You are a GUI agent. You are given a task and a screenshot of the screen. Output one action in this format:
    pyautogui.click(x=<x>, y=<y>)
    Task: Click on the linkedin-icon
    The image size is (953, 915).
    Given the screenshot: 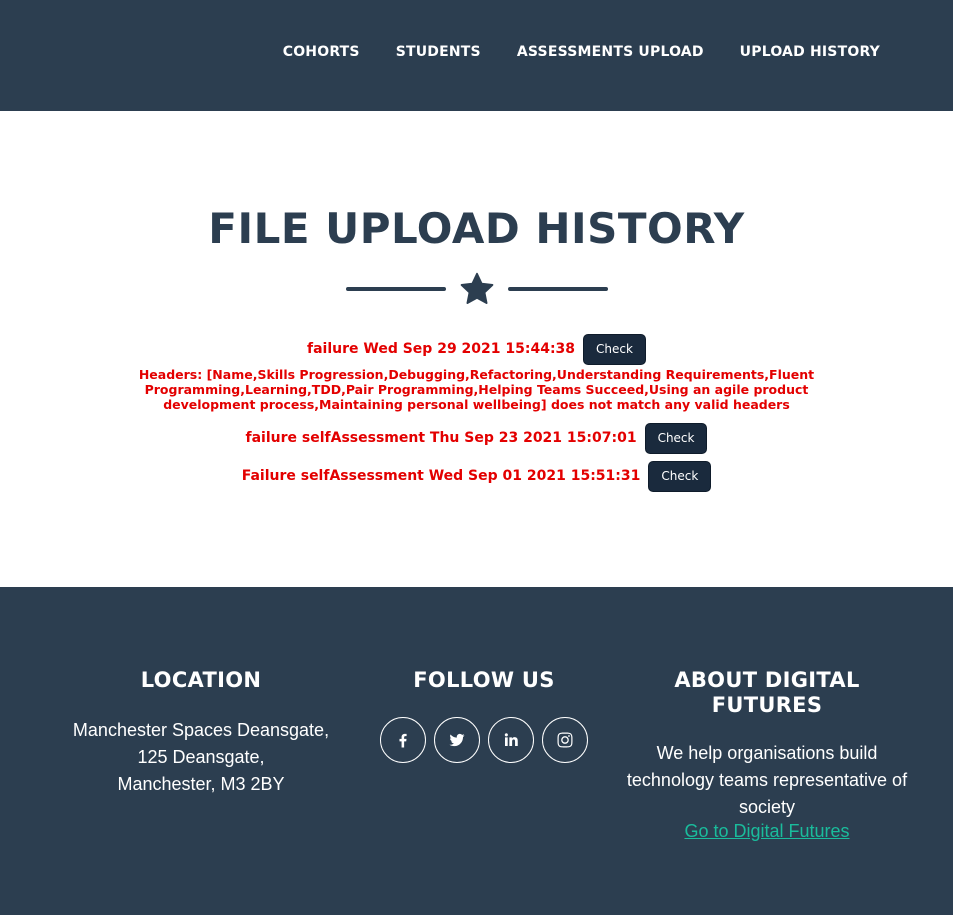 What is the action you would take?
    pyautogui.click(x=511, y=739)
    